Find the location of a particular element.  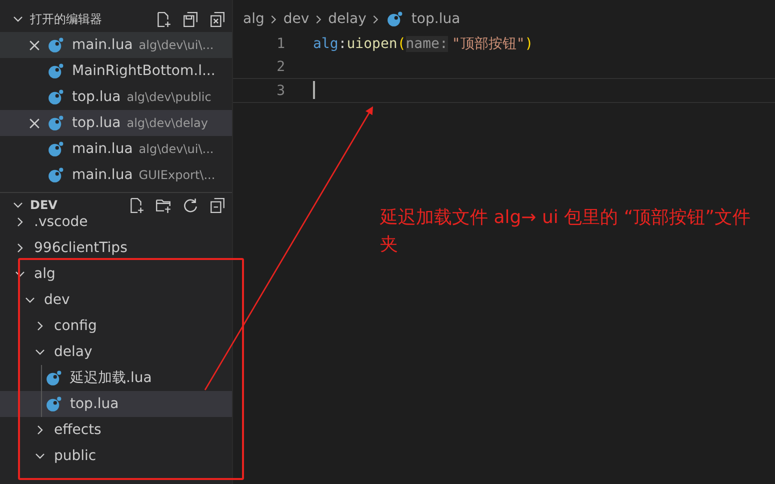

breadcrumb: alg is located at coordinates (253, 19).